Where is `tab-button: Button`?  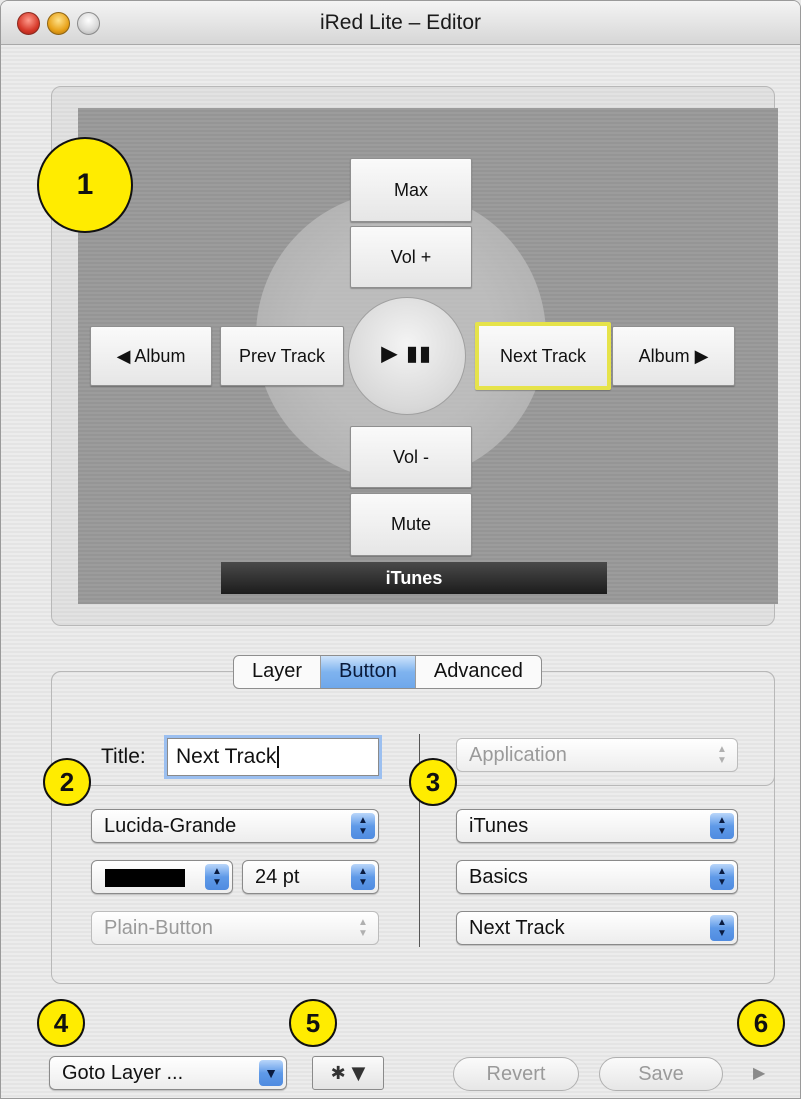 tab-button: Button is located at coordinates (368, 672).